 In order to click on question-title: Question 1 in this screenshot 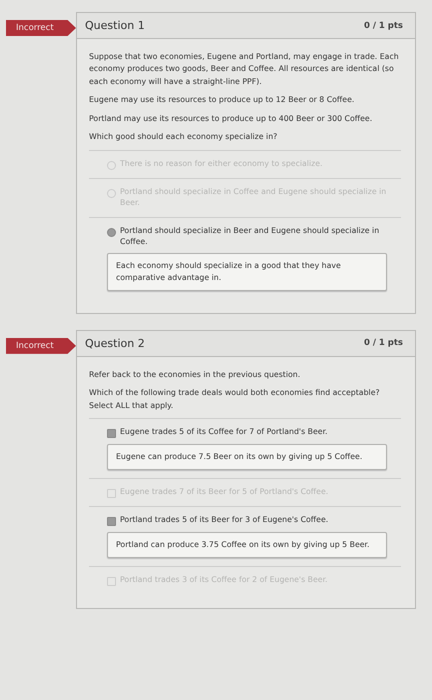, I will do `click(115, 25)`.